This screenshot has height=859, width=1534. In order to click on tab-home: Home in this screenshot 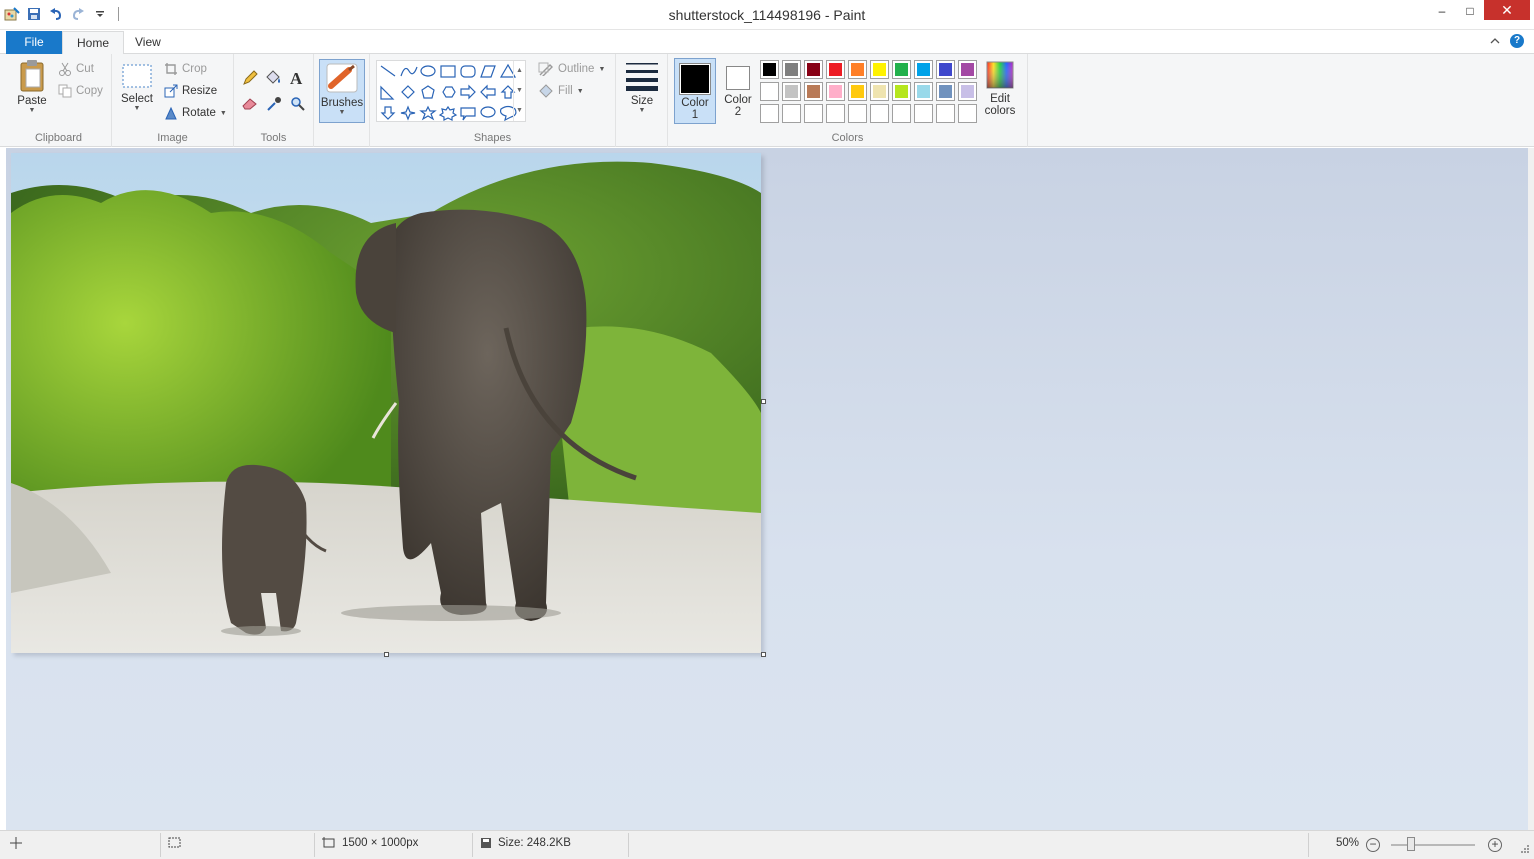, I will do `click(93, 43)`.